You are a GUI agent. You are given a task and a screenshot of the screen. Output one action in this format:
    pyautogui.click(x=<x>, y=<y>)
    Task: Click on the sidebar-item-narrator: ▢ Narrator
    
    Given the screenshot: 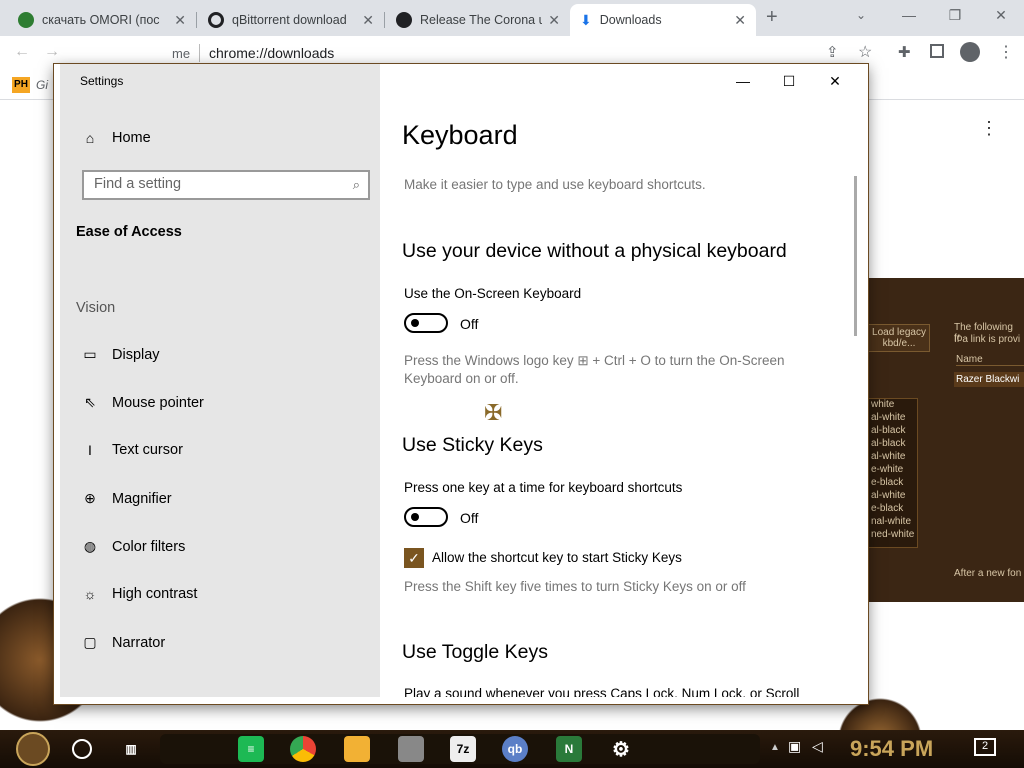 What is the action you would take?
    pyautogui.click(x=123, y=642)
    